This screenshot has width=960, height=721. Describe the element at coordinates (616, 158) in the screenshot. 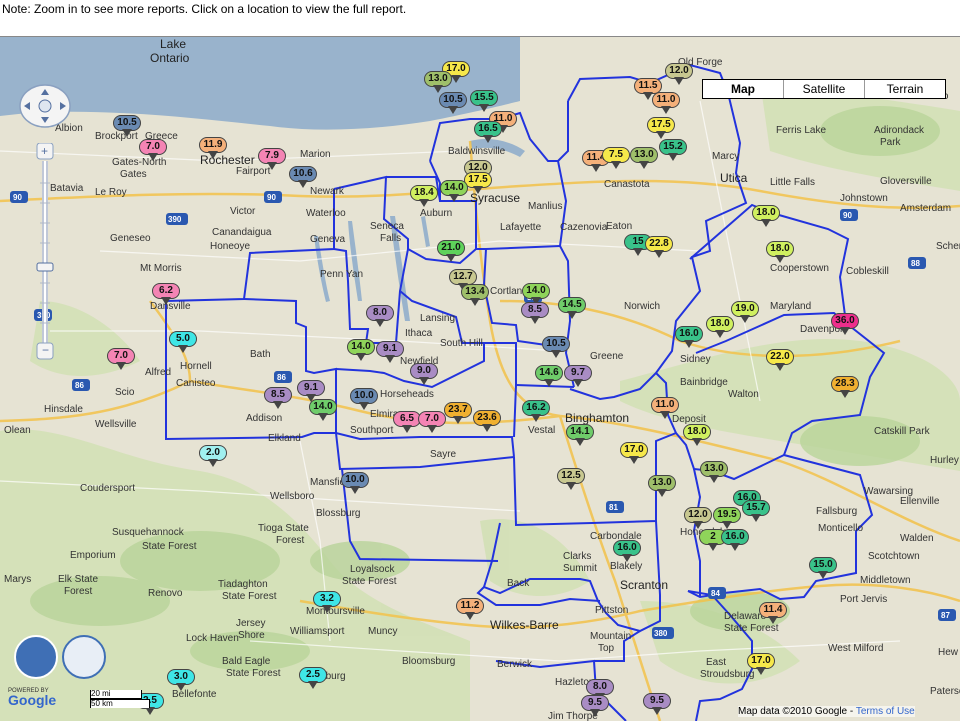

I see `snowfall-marker: 7.5` at that location.